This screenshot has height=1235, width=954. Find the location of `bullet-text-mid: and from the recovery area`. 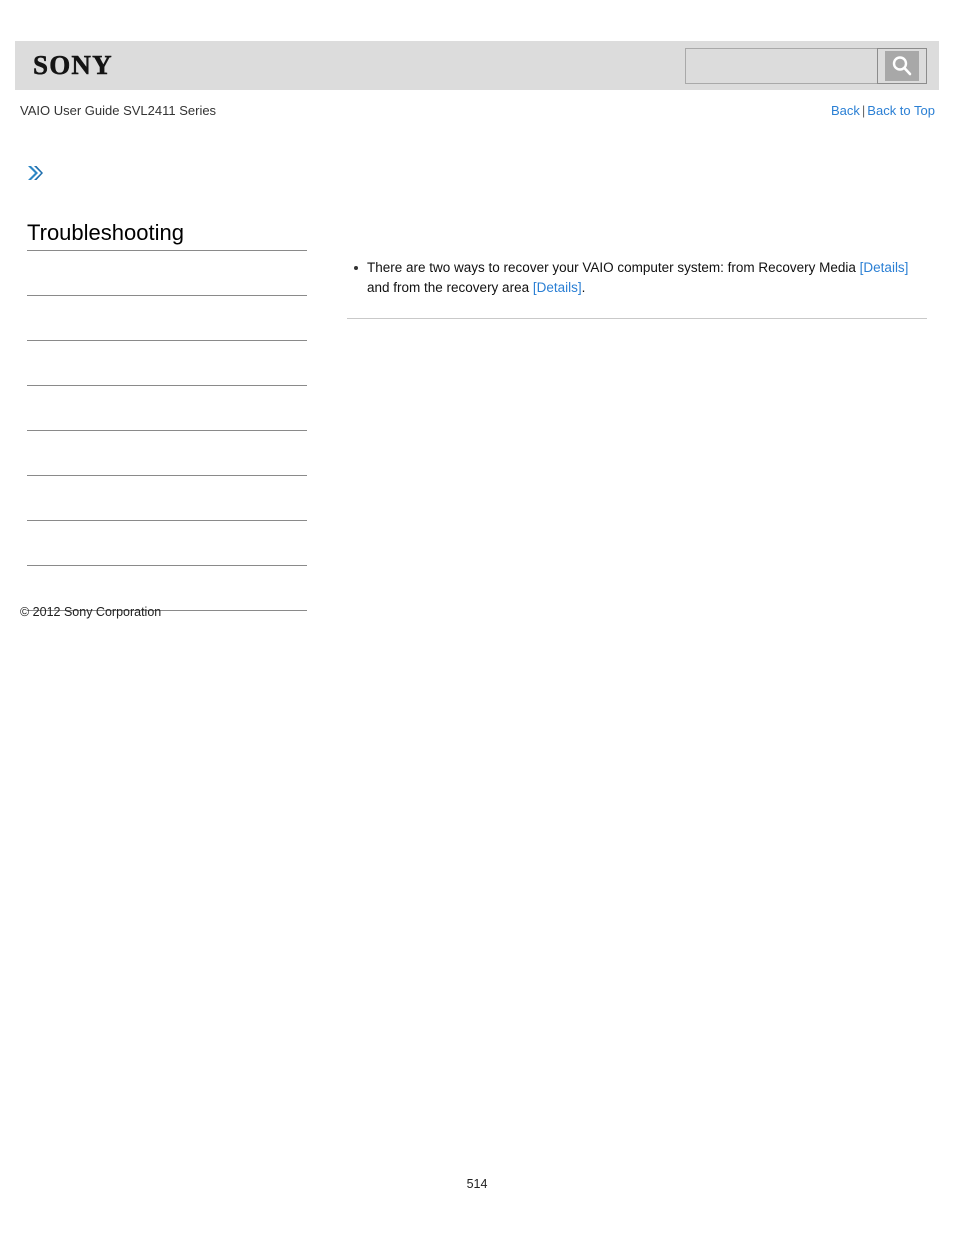

bullet-text-mid: and from the recovery area is located at coordinates (450, 287).